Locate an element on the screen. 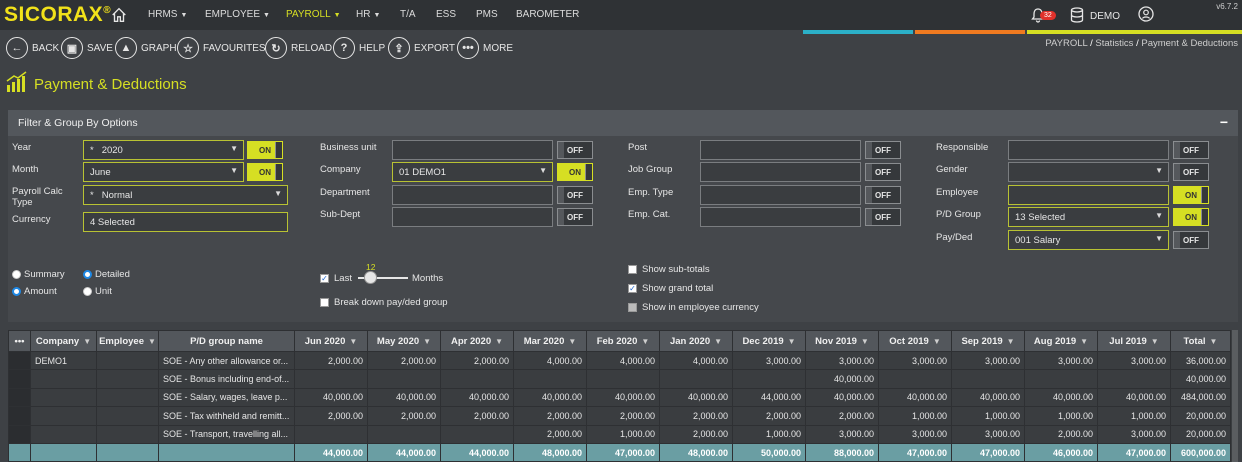  sub-dept-input is located at coordinates (472, 217).